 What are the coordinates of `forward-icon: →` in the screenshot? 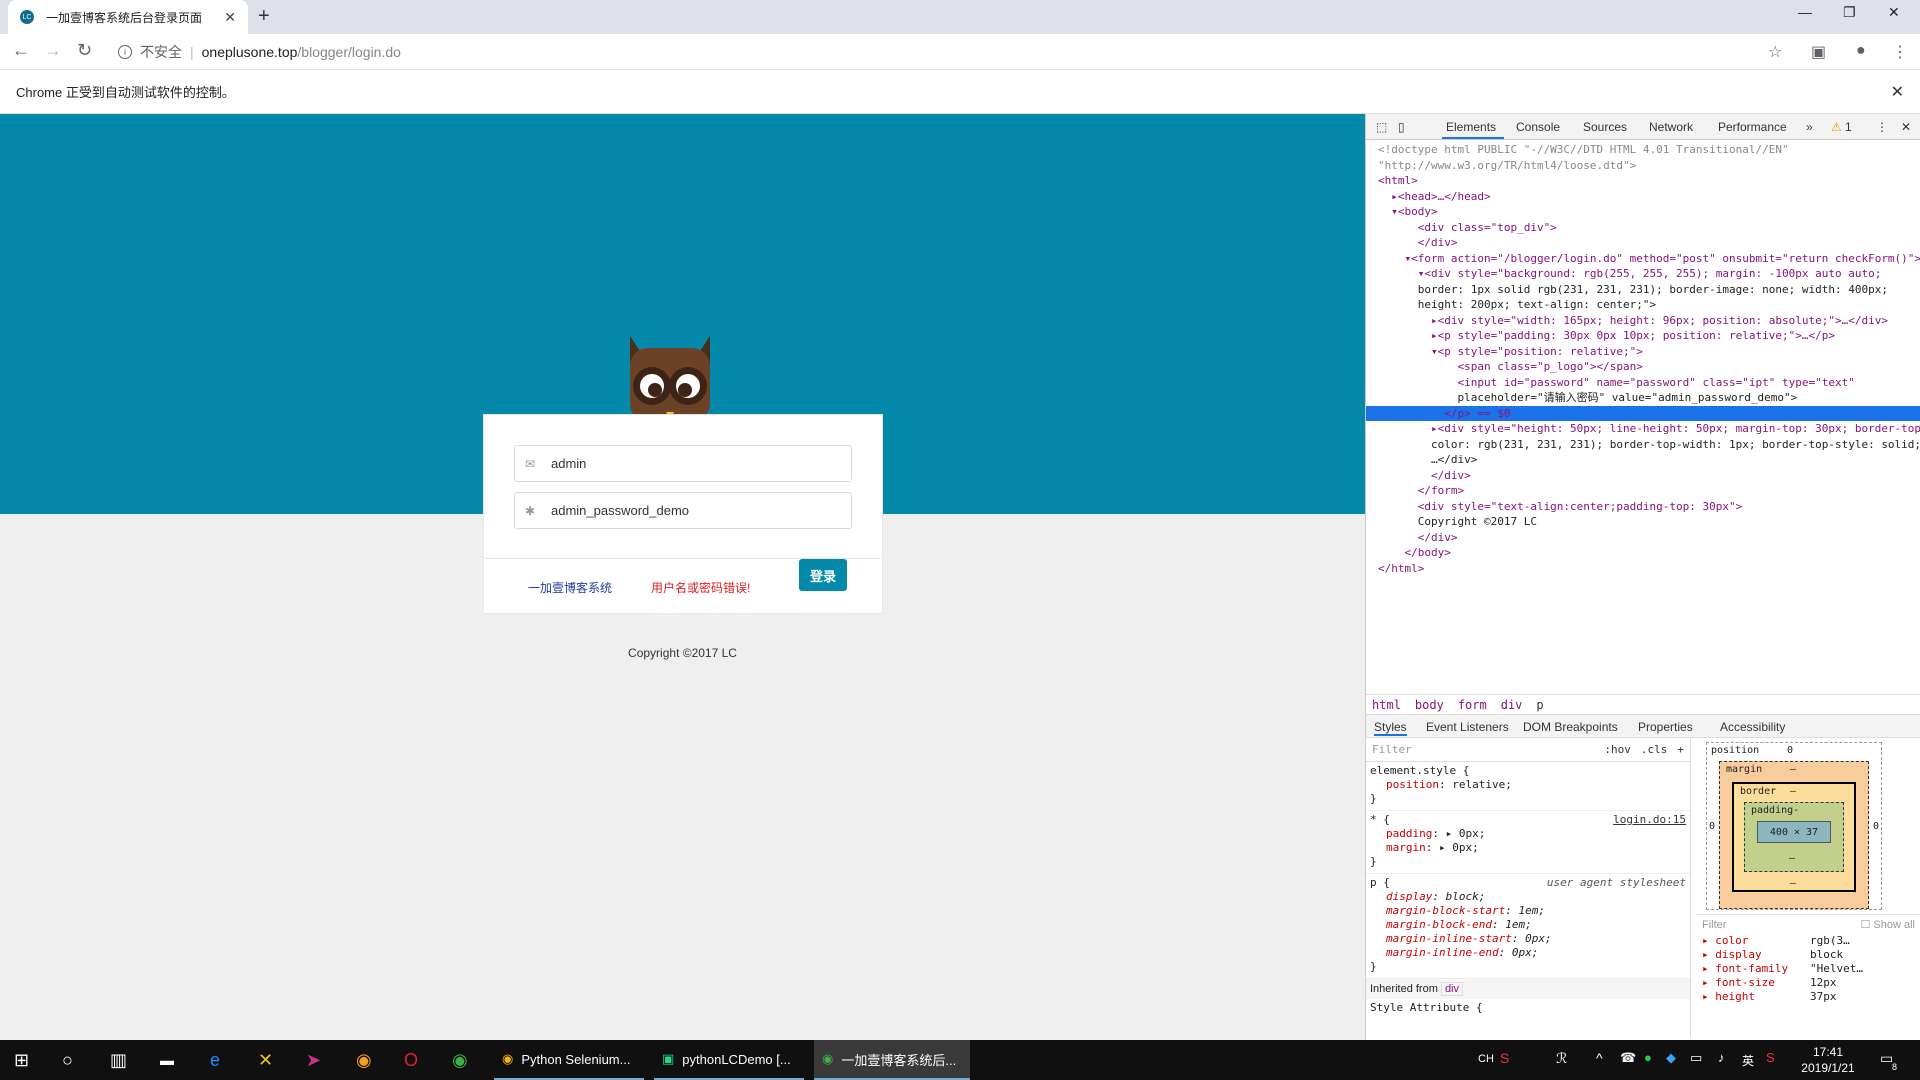 It's located at (53, 50).